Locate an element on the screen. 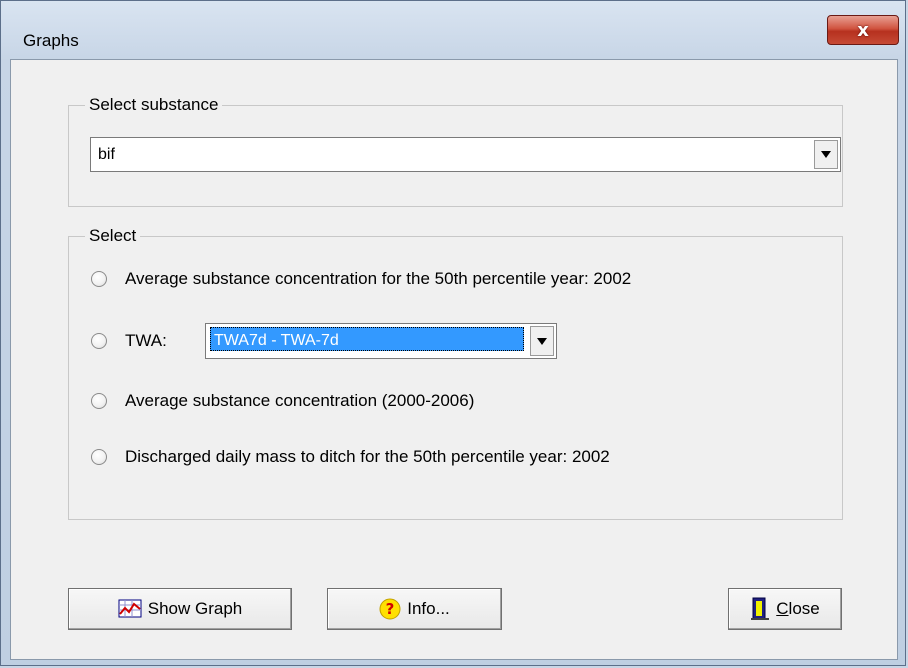 This screenshot has height=668, width=908. question-icon: ? is located at coordinates (390, 609).